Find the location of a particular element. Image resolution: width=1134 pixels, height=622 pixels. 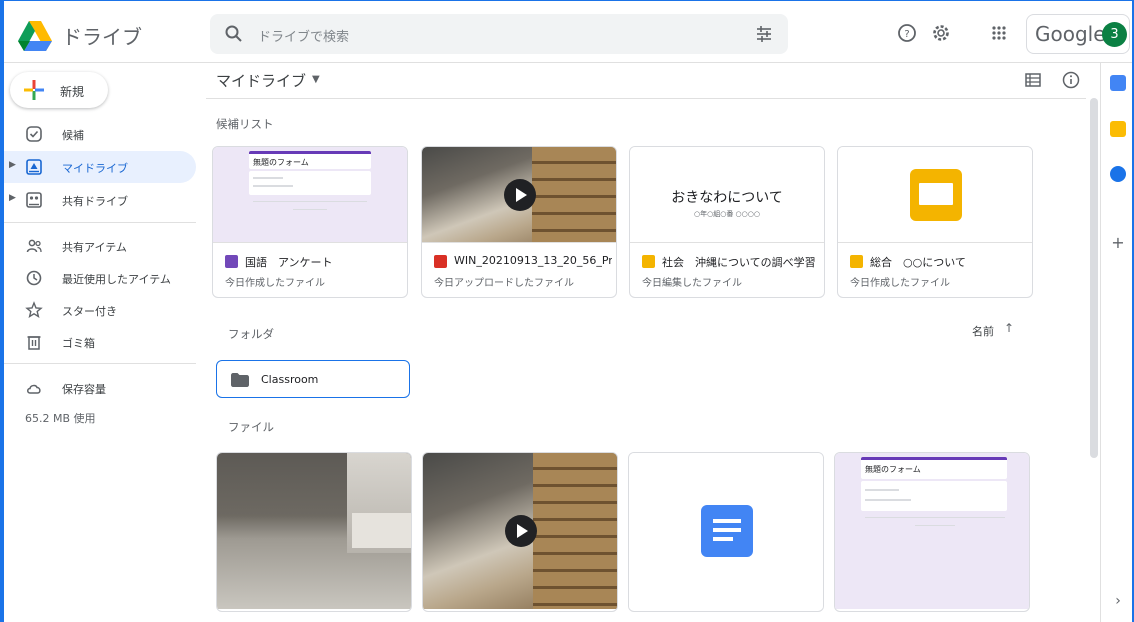

sidebar-item-my-drive: ▶ マイドライブ is located at coordinates (100, 167).